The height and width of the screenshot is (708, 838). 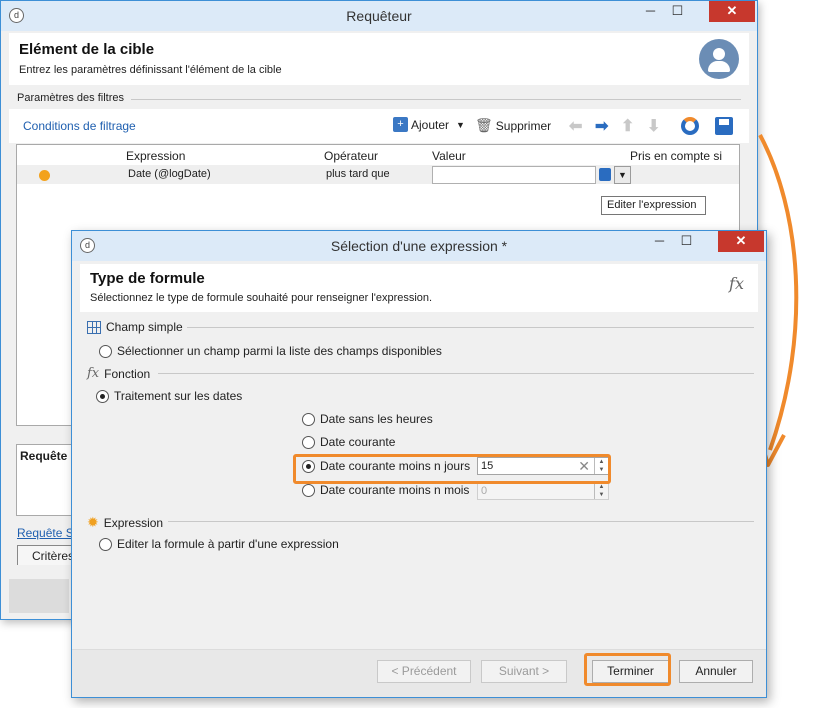 What do you see at coordinates (690, 126) in the screenshot?
I see `refresh-icon` at bounding box center [690, 126].